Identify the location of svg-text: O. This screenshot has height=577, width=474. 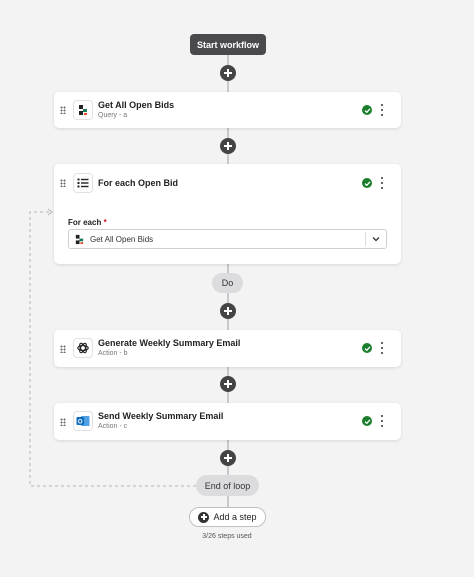
(80, 422).